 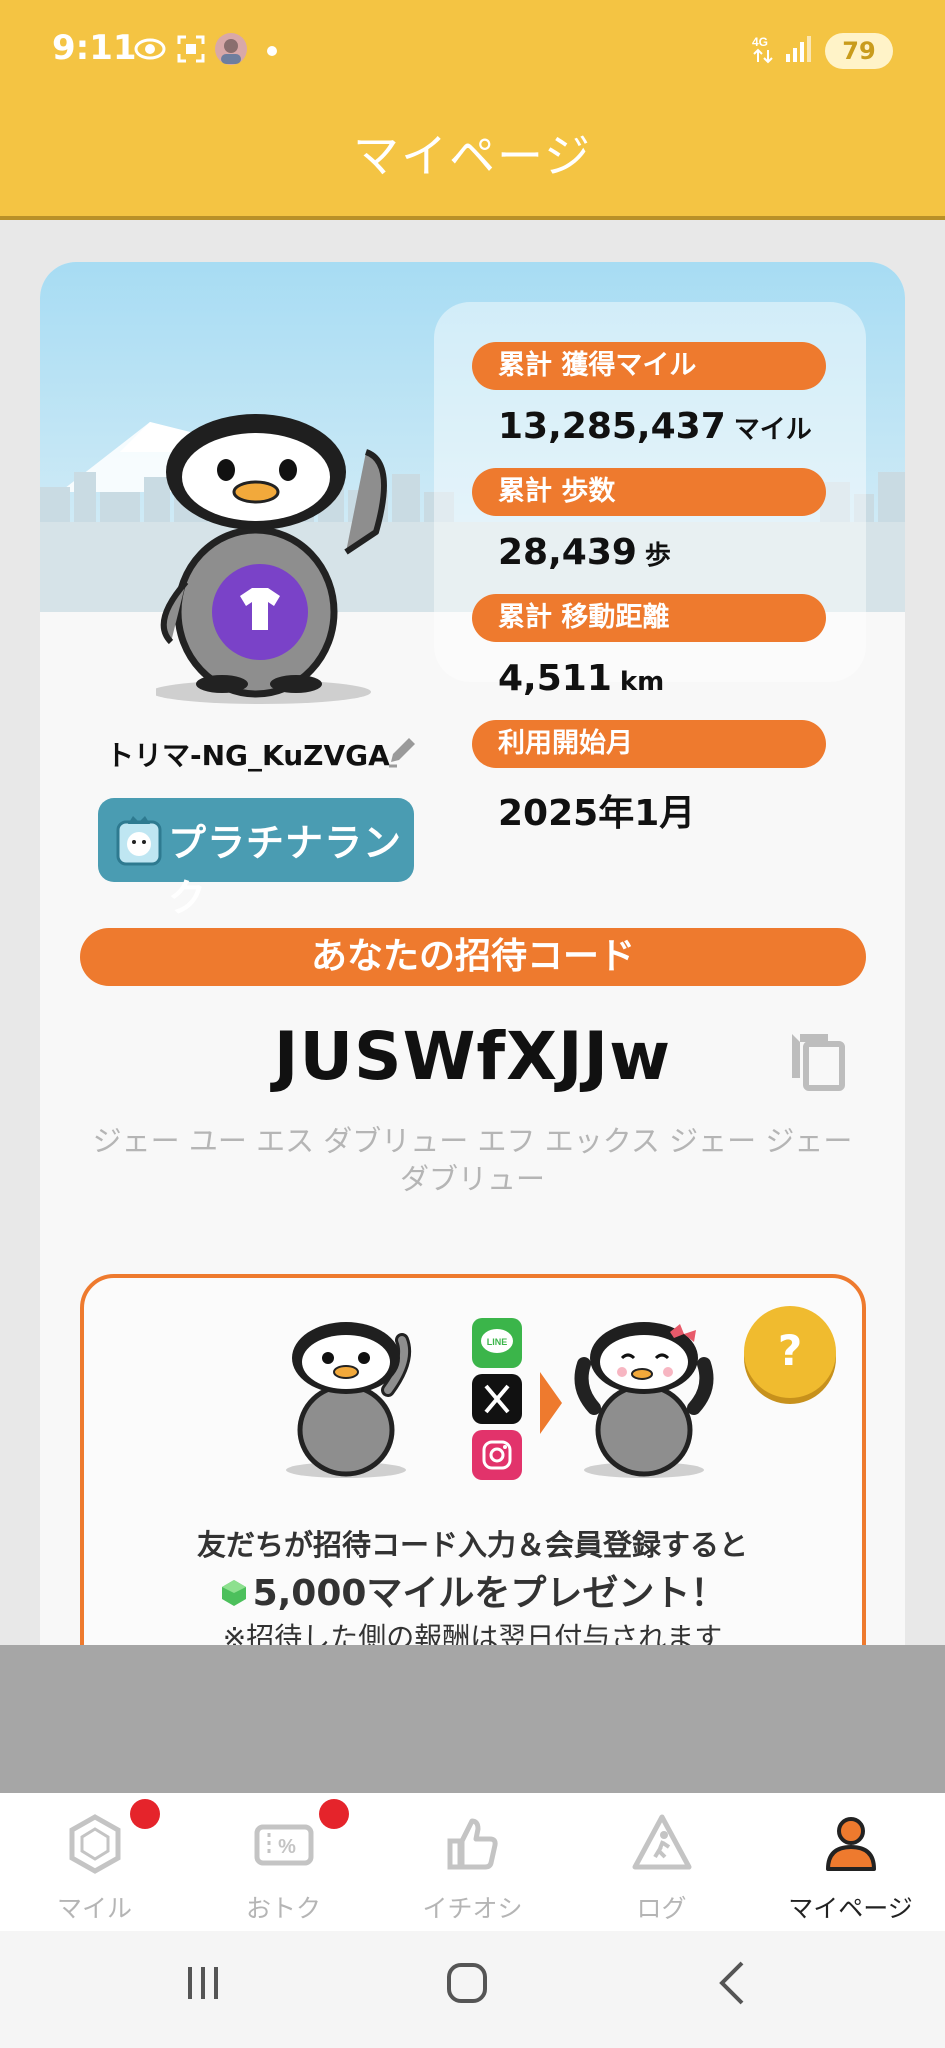 I want to click on app-header: 9:11 4G 79 マイページ, so click(x=472, y=110).